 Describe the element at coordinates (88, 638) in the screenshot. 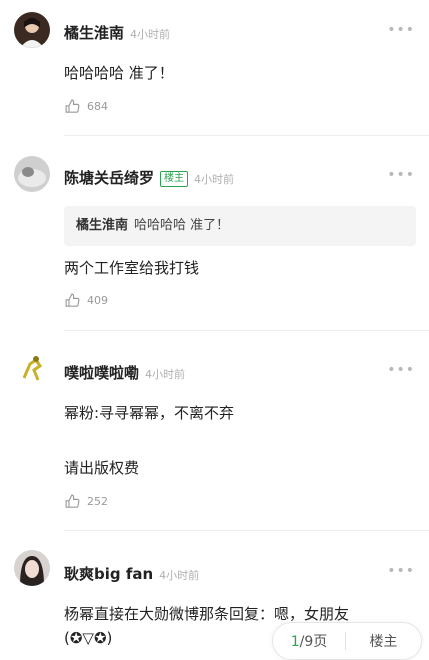

I see `comment-text: (✪▽✪)` at that location.